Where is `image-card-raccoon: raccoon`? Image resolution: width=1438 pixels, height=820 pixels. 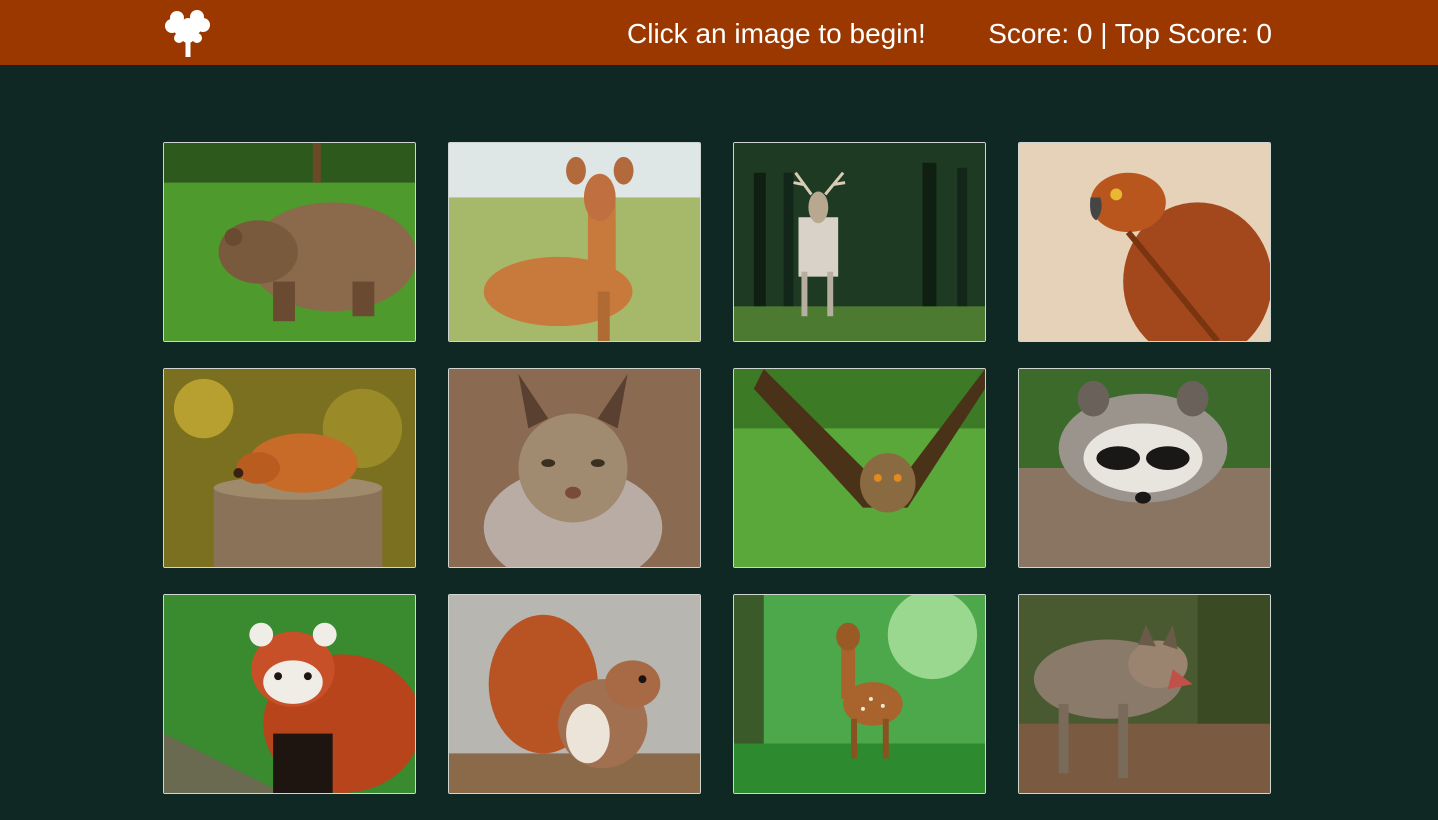 image-card-raccoon: raccoon is located at coordinates (1144, 468).